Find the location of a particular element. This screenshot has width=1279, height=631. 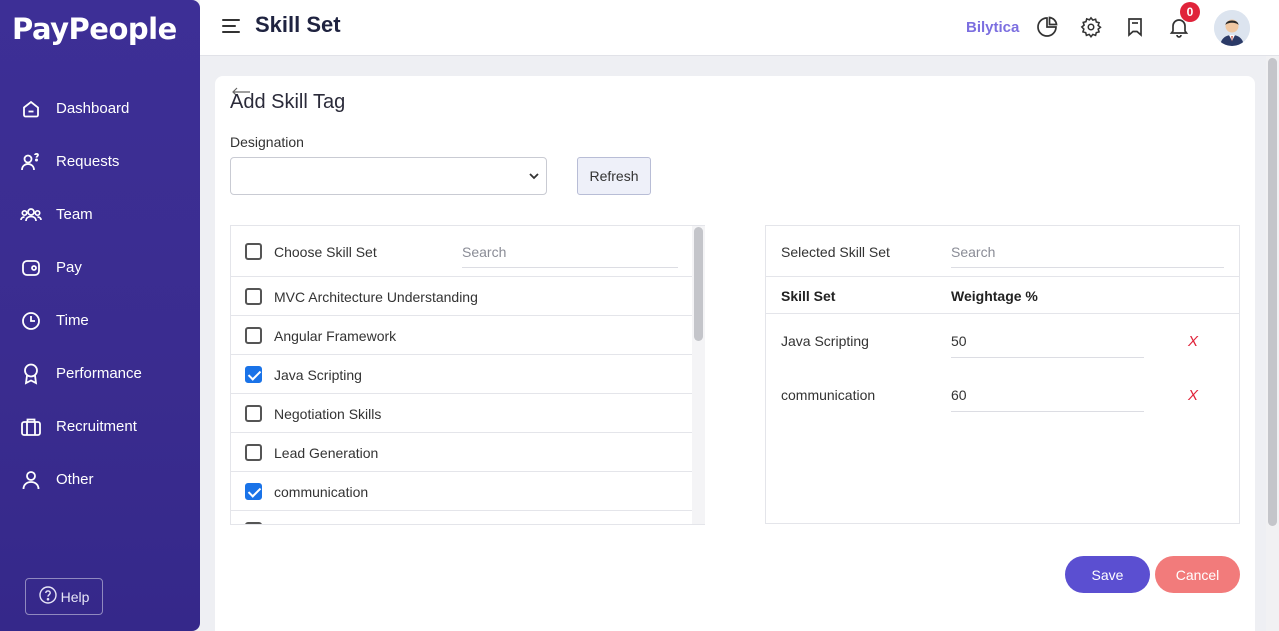

column-skill-set: Skill Set is located at coordinates (808, 296).